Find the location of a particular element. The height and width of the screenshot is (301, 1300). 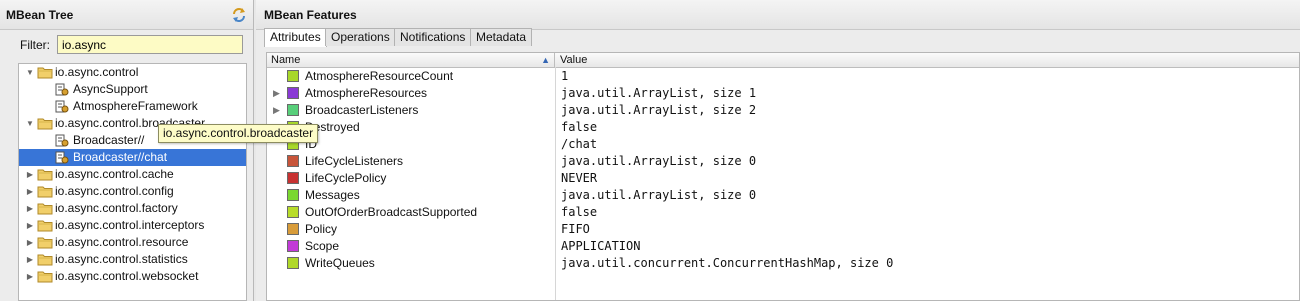

attribute-row: Scope APPLICATION is located at coordinates (783, 246).